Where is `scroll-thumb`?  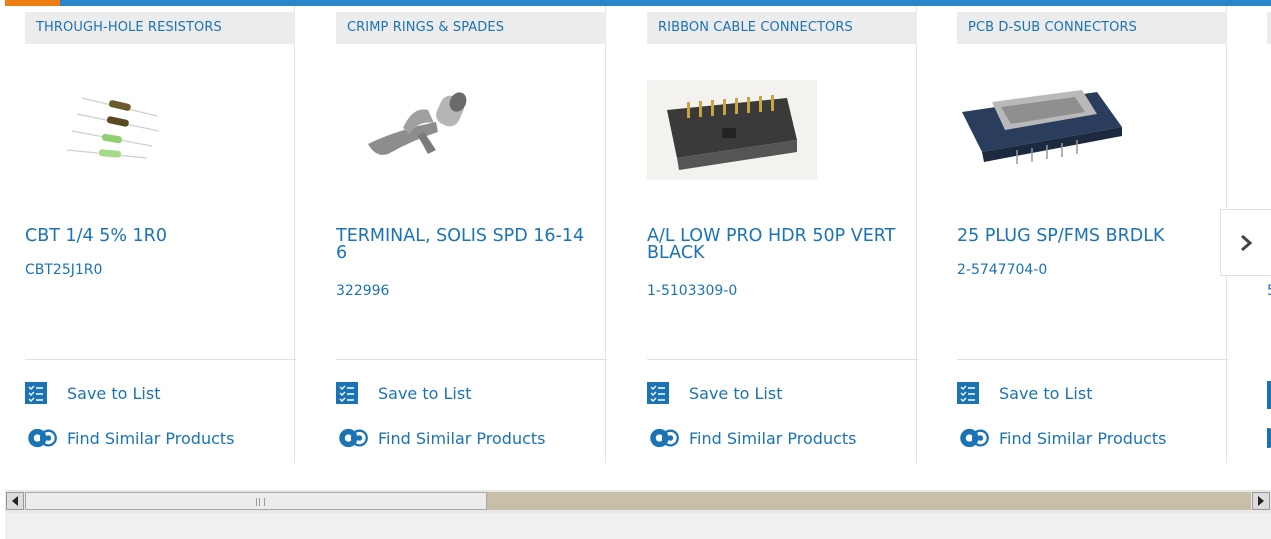 scroll-thumb is located at coordinates (256, 501).